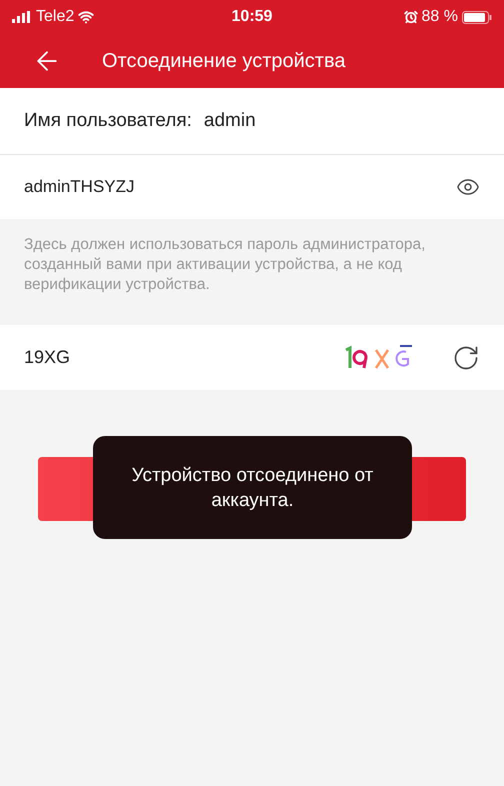  Describe the element at coordinates (224, 61) in the screenshot. I see `page-title: Отсоединение устройства` at that location.